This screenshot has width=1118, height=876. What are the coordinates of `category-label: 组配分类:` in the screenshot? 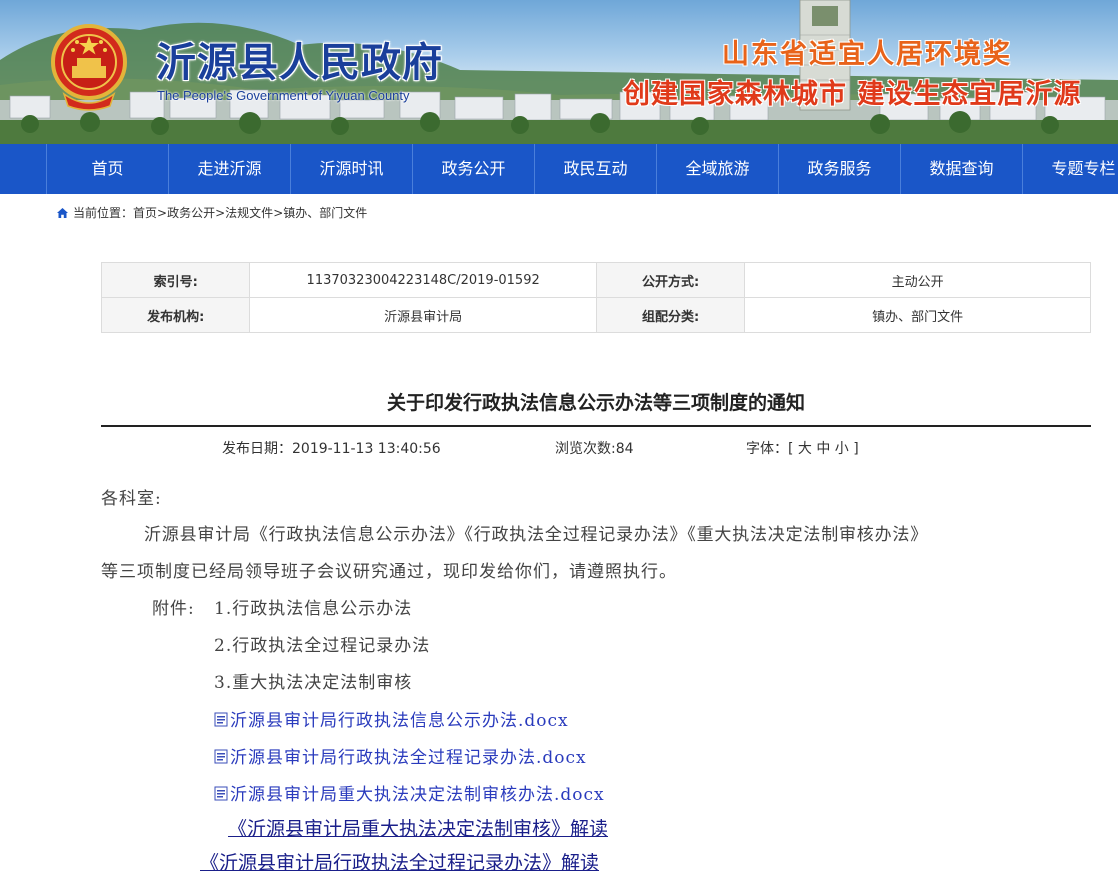 It's located at (670, 315).